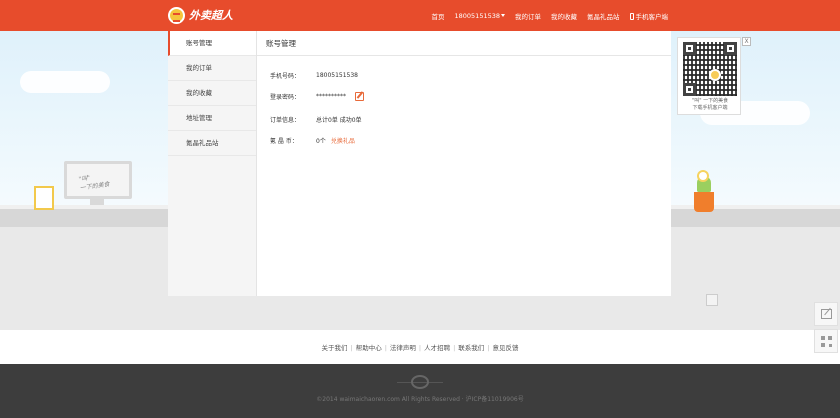  I want to click on sidebar-item-addresses: 地址管理, so click(212, 118).